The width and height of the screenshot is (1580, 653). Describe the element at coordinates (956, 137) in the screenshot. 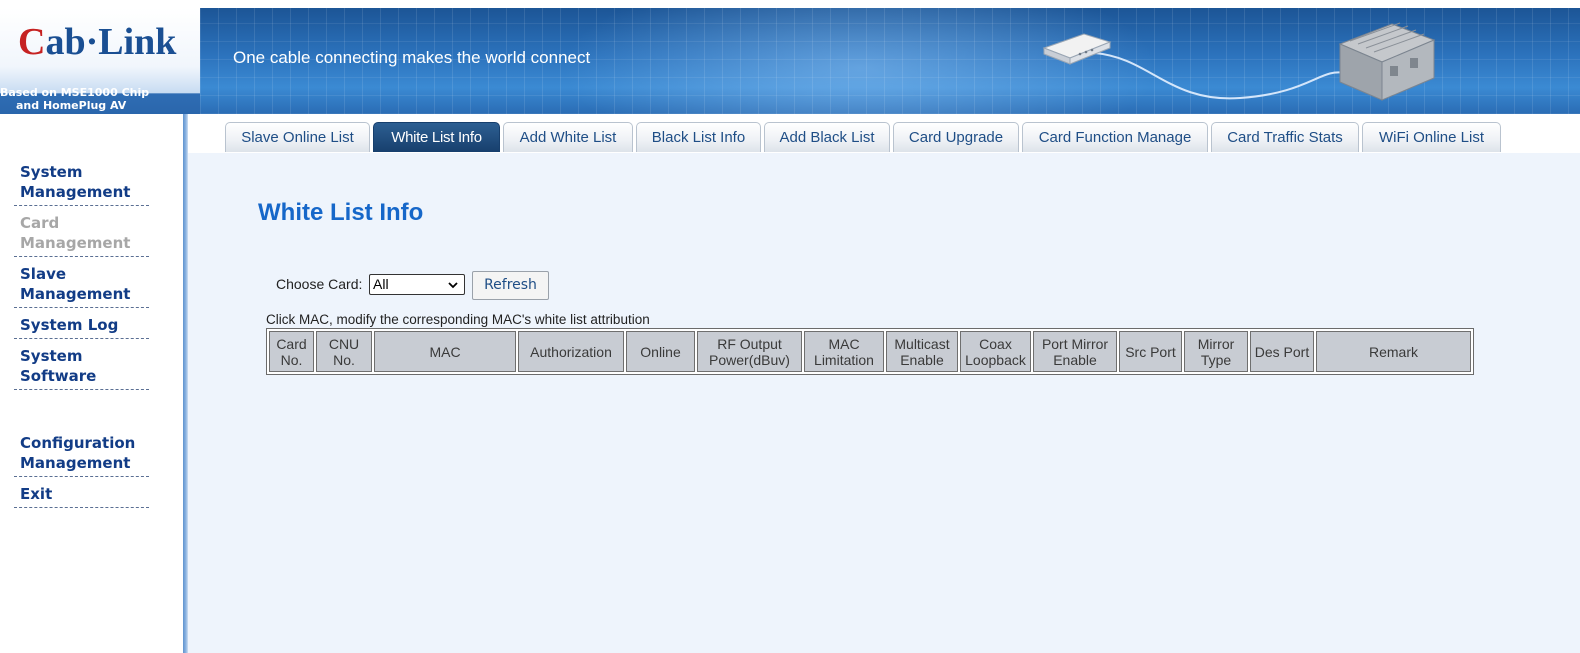

I see `tab-card-upgrade: Card Upgrade` at that location.